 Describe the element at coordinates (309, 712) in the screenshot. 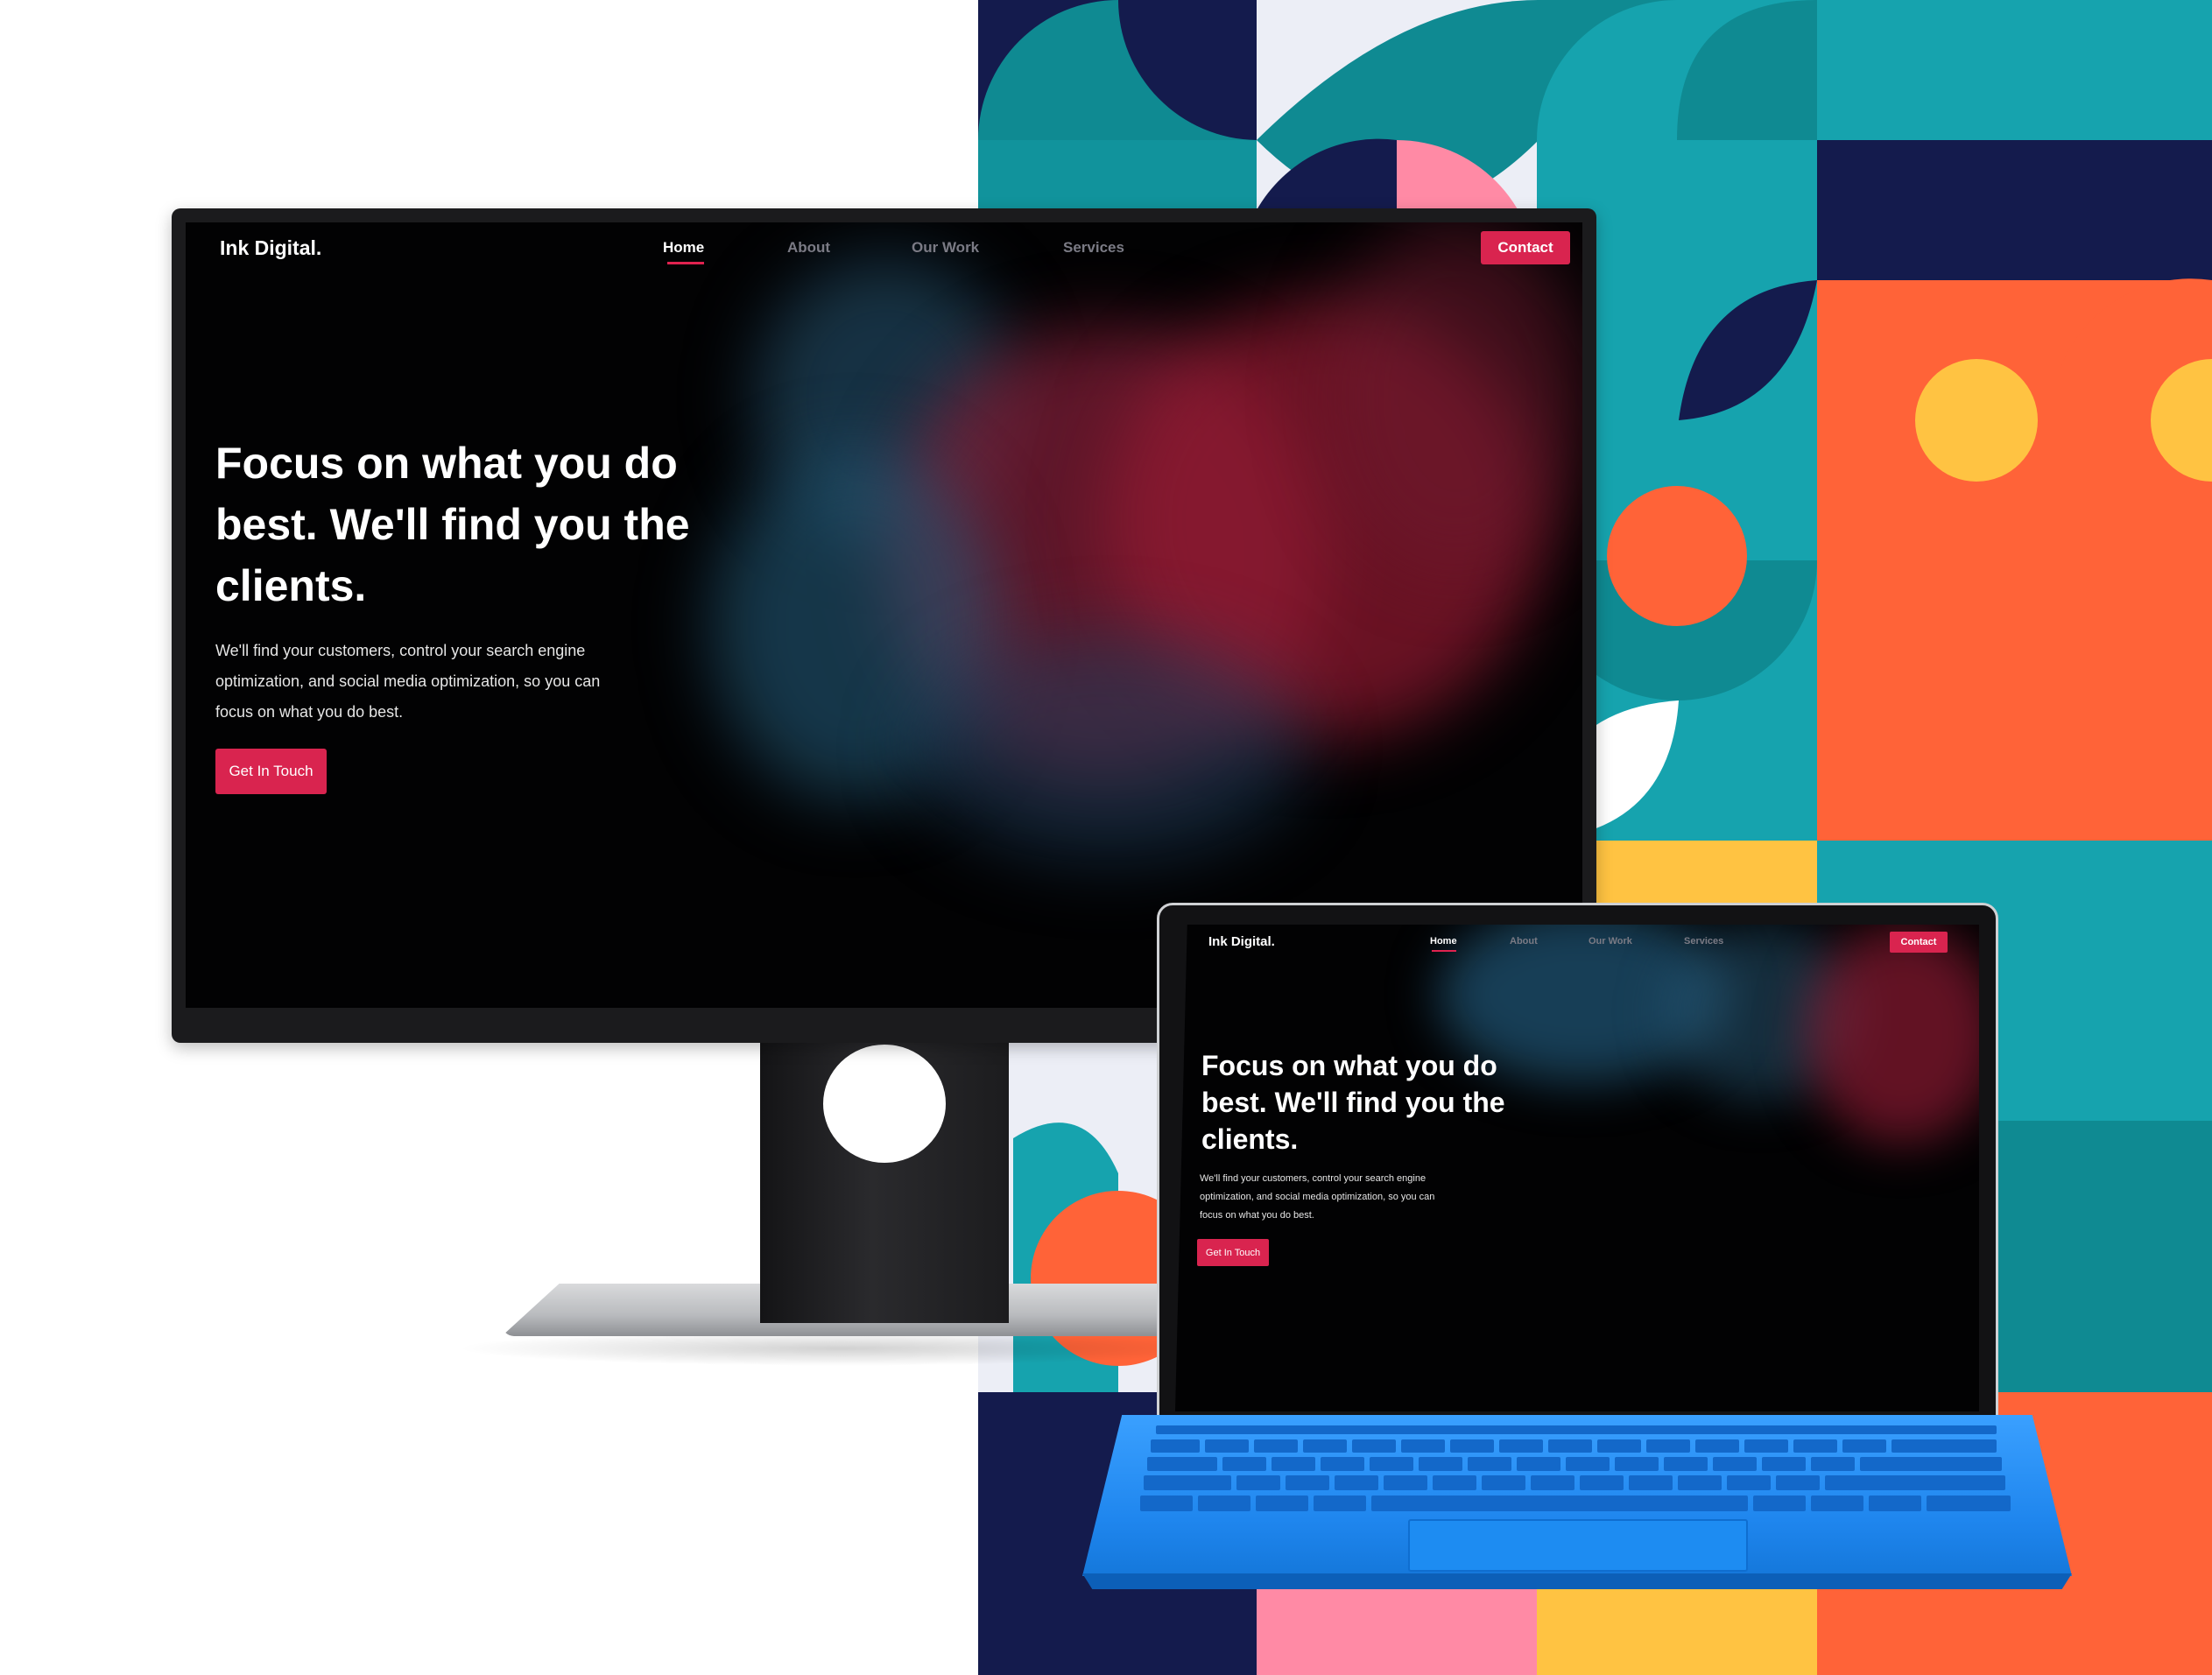

I see `hero-subtitle-line-3: focus on what you do best.` at that location.